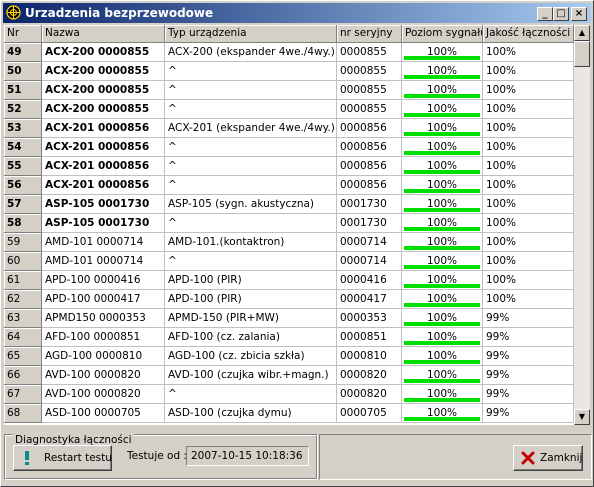 The height and width of the screenshot is (487, 594). What do you see at coordinates (289, 185) in the screenshot?
I see `table-row: 56 ACX-201 0000856 ^ 0000856 100% 100%` at bounding box center [289, 185].